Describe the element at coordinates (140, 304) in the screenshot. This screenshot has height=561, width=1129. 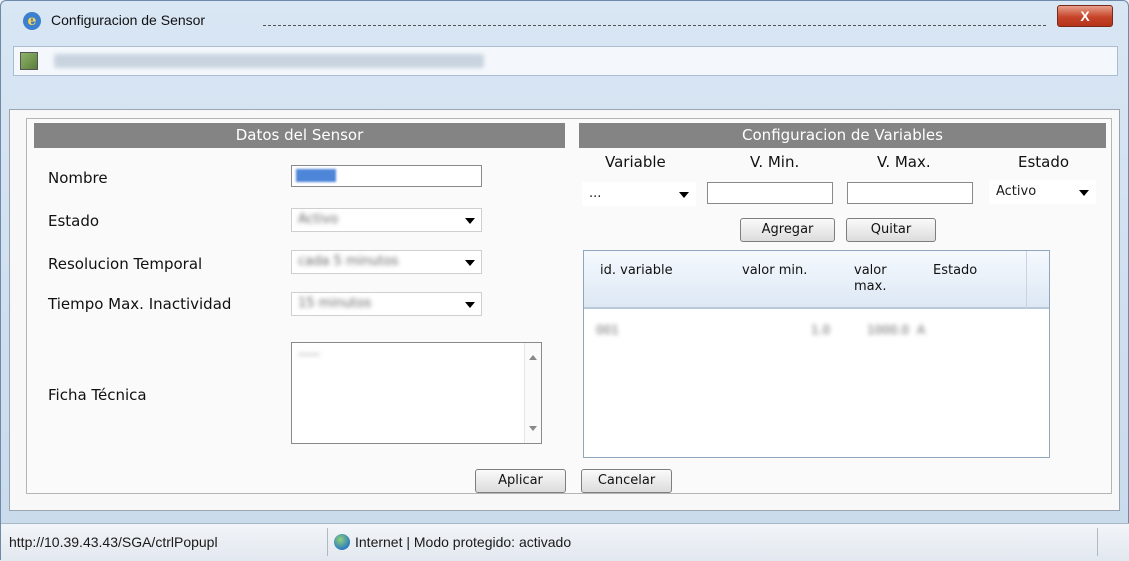
I see `tiempo-label: Tiempo Max. Inactividad` at that location.